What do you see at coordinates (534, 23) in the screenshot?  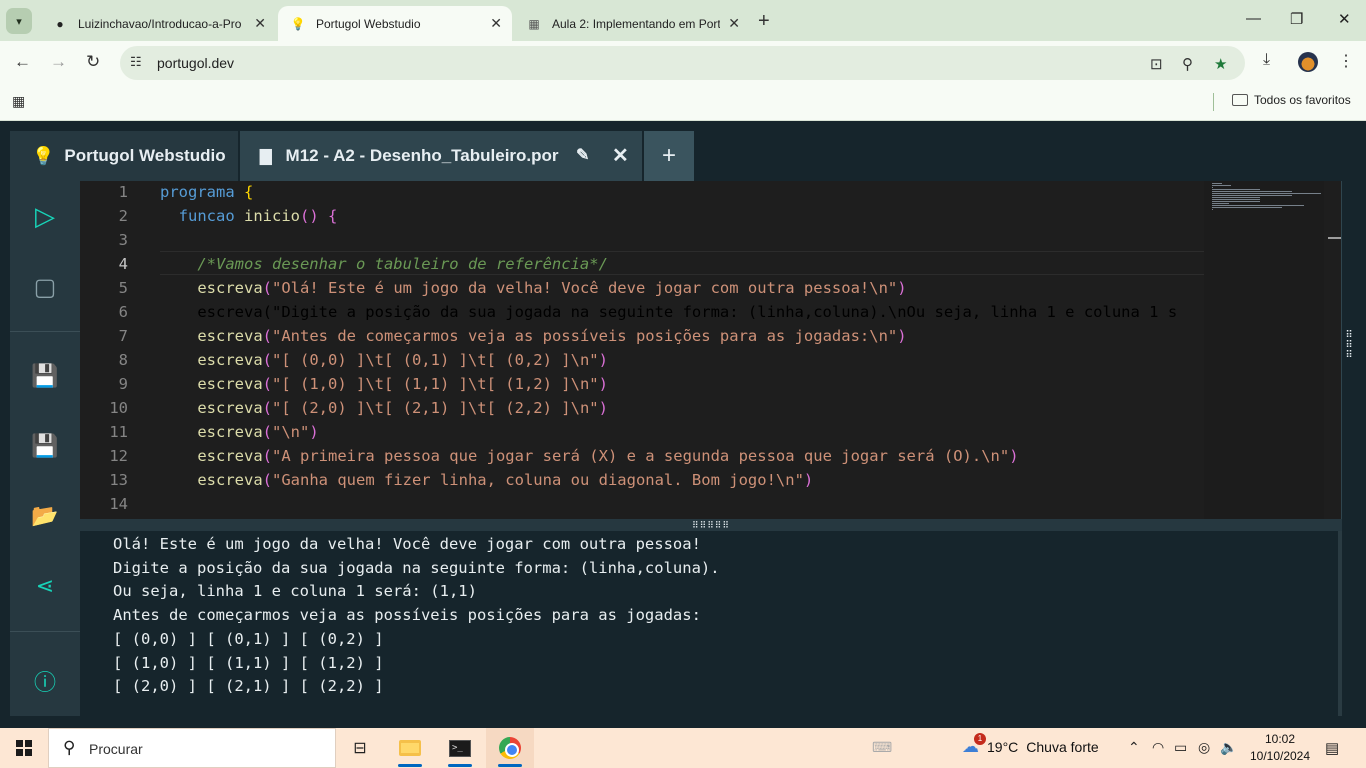 I see `course-icon: ▦` at bounding box center [534, 23].